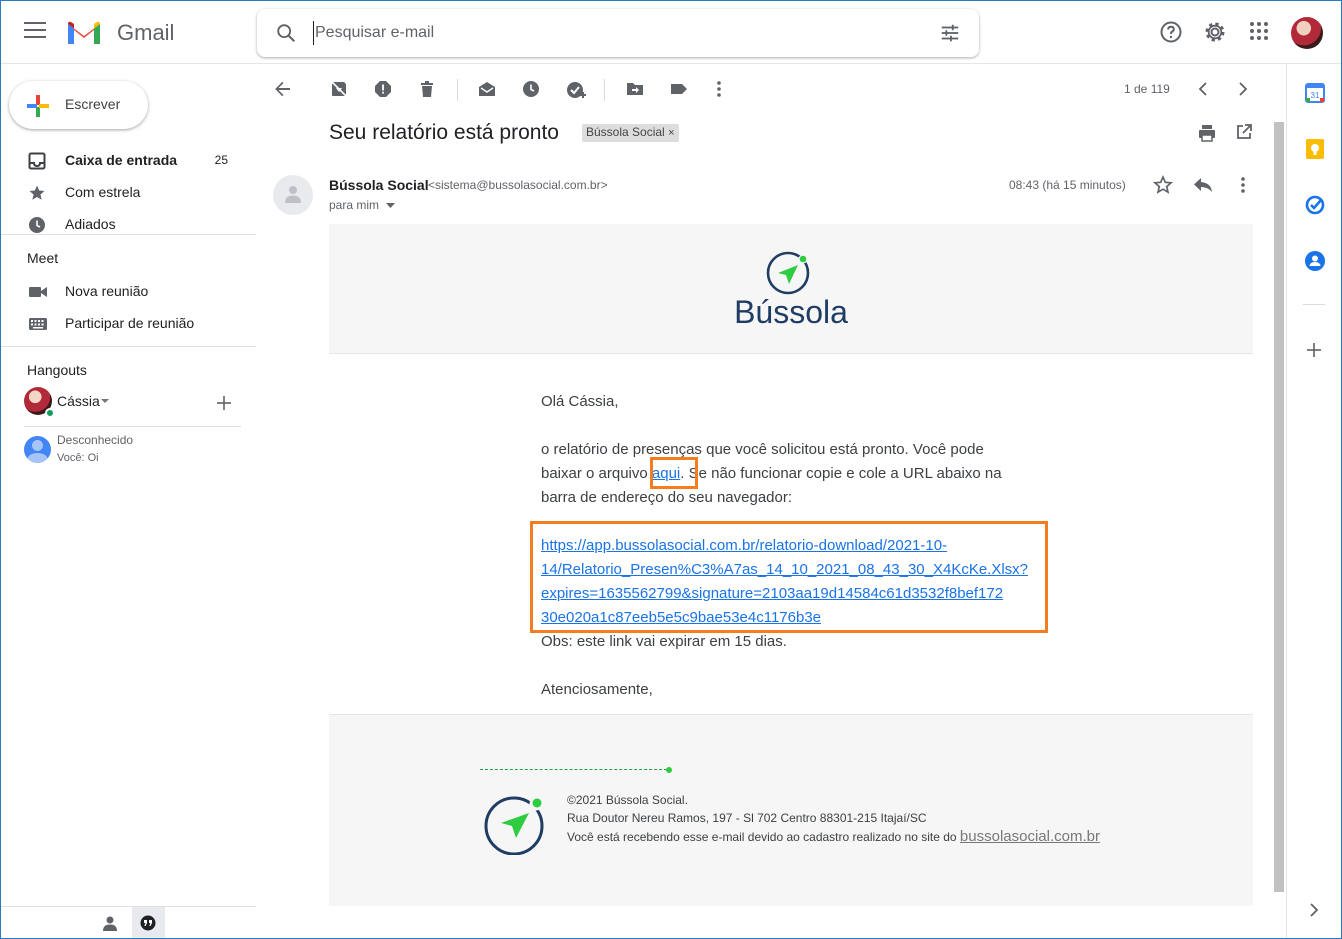  I want to click on archive-icon, so click(339, 89).